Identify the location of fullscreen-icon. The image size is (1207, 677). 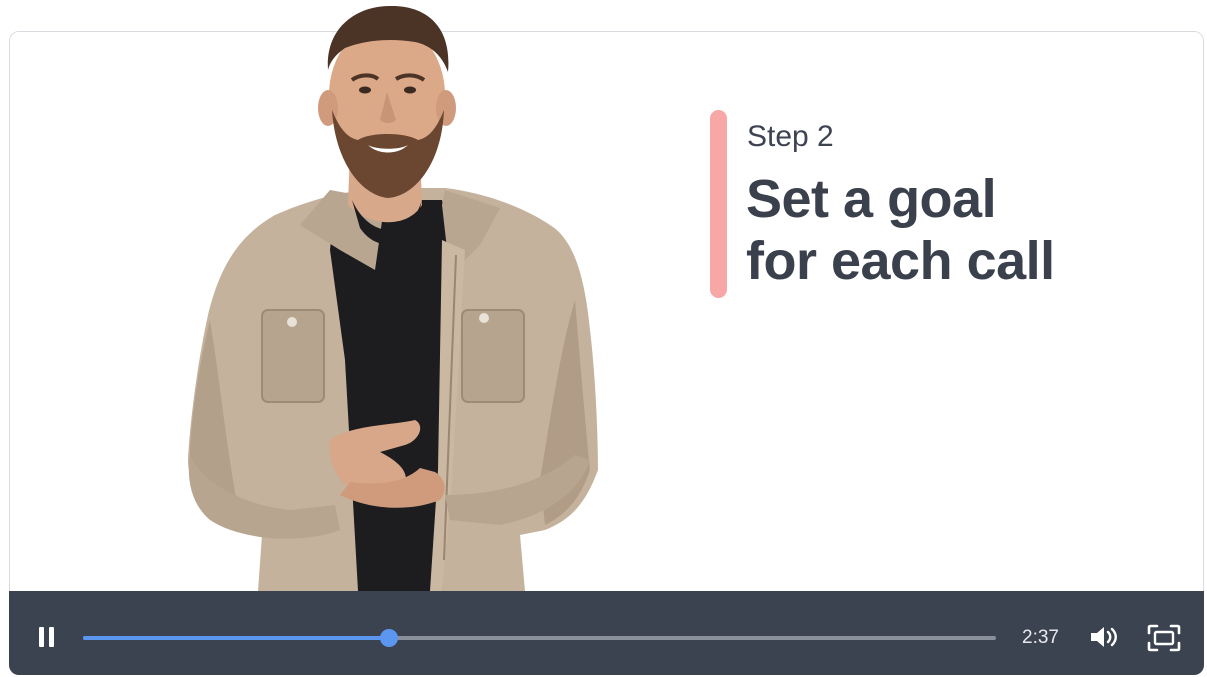
(1164, 638).